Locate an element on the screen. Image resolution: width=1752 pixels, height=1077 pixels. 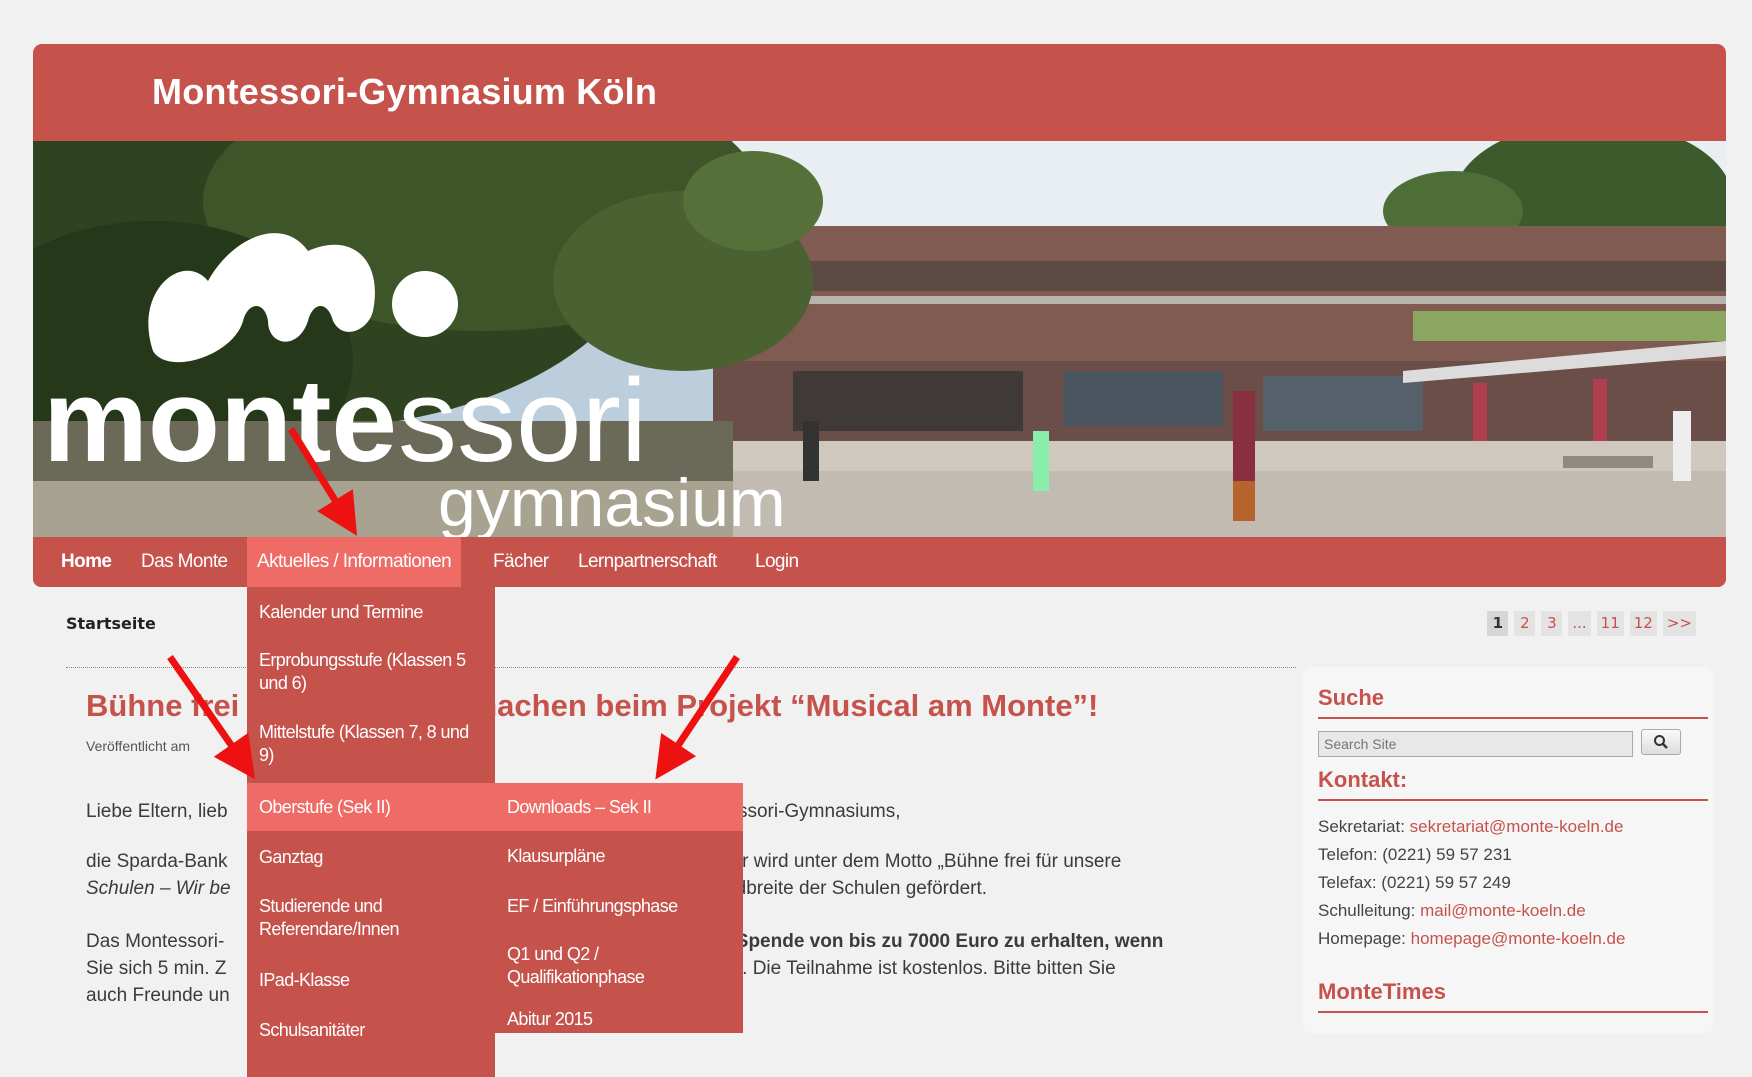
search-icon is located at coordinates (1661, 742).